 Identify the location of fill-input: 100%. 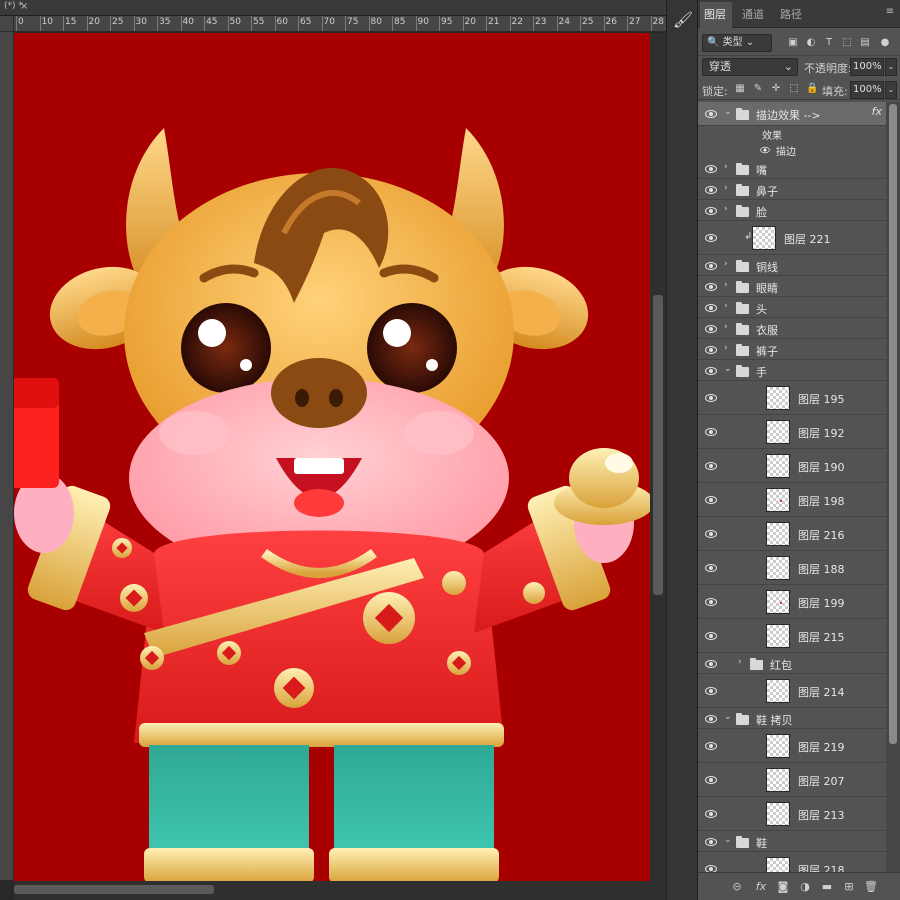
(867, 90).